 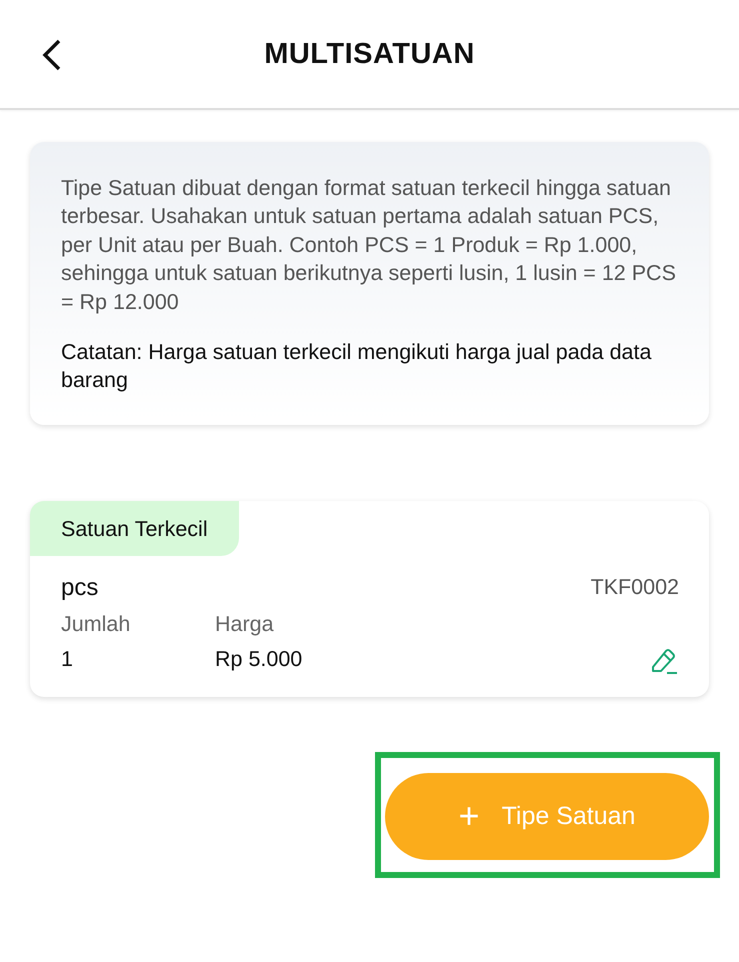 I want to click on add-unit-type-button: + Tipe Satuan, so click(x=547, y=816).